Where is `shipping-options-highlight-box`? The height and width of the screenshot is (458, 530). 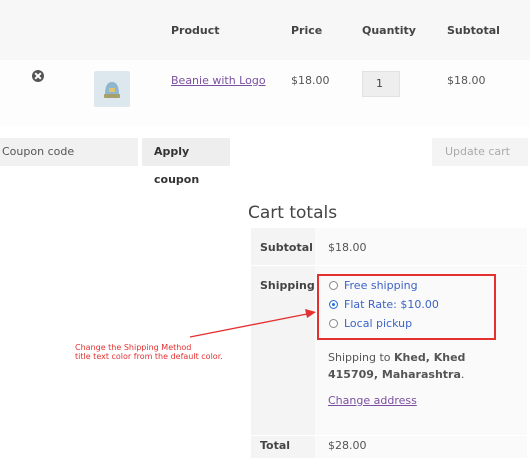
shipping-options-highlight-box is located at coordinates (406, 307).